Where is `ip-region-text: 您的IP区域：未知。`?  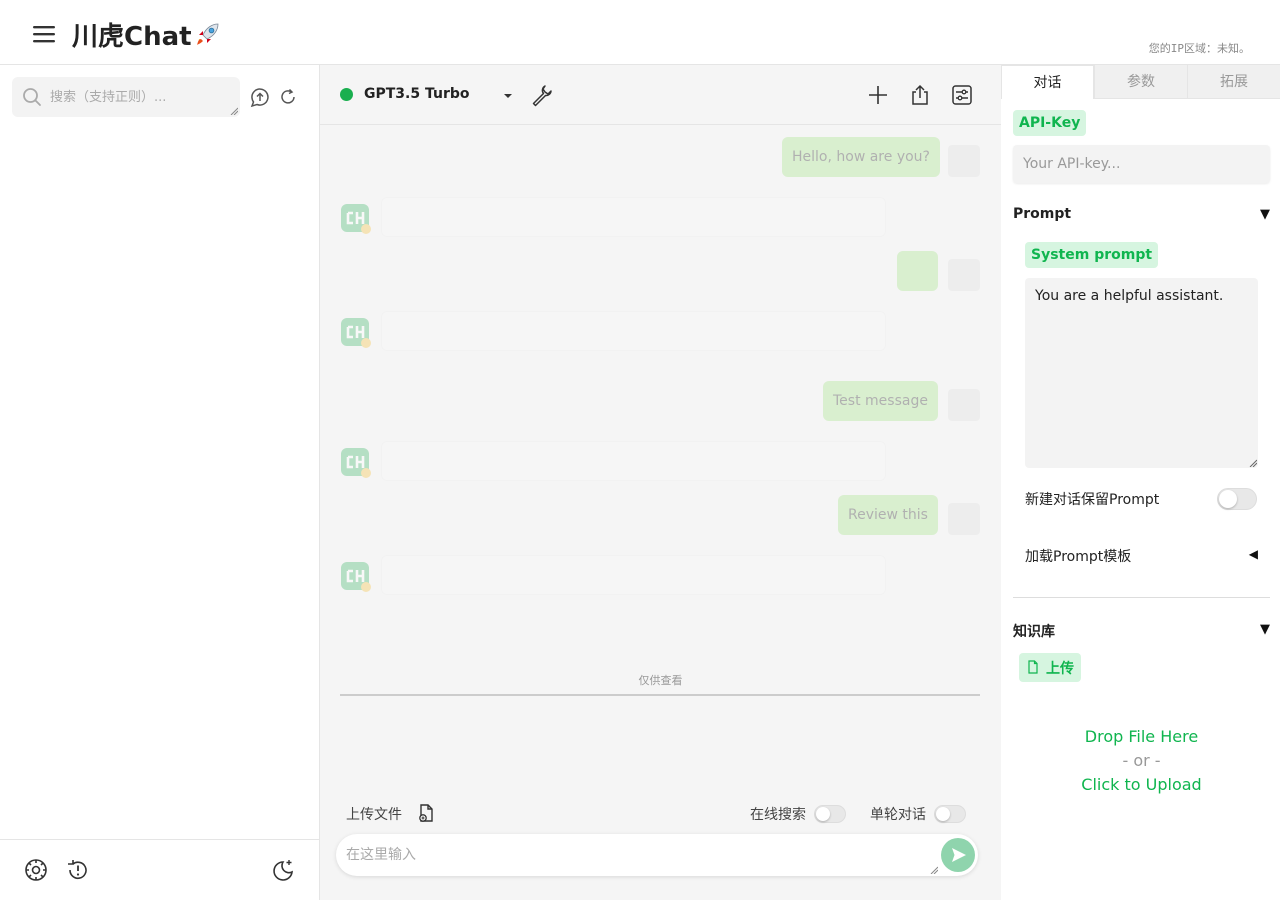 ip-region-text: 您的IP区域：未知。 is located at coordinates (1199, 48).